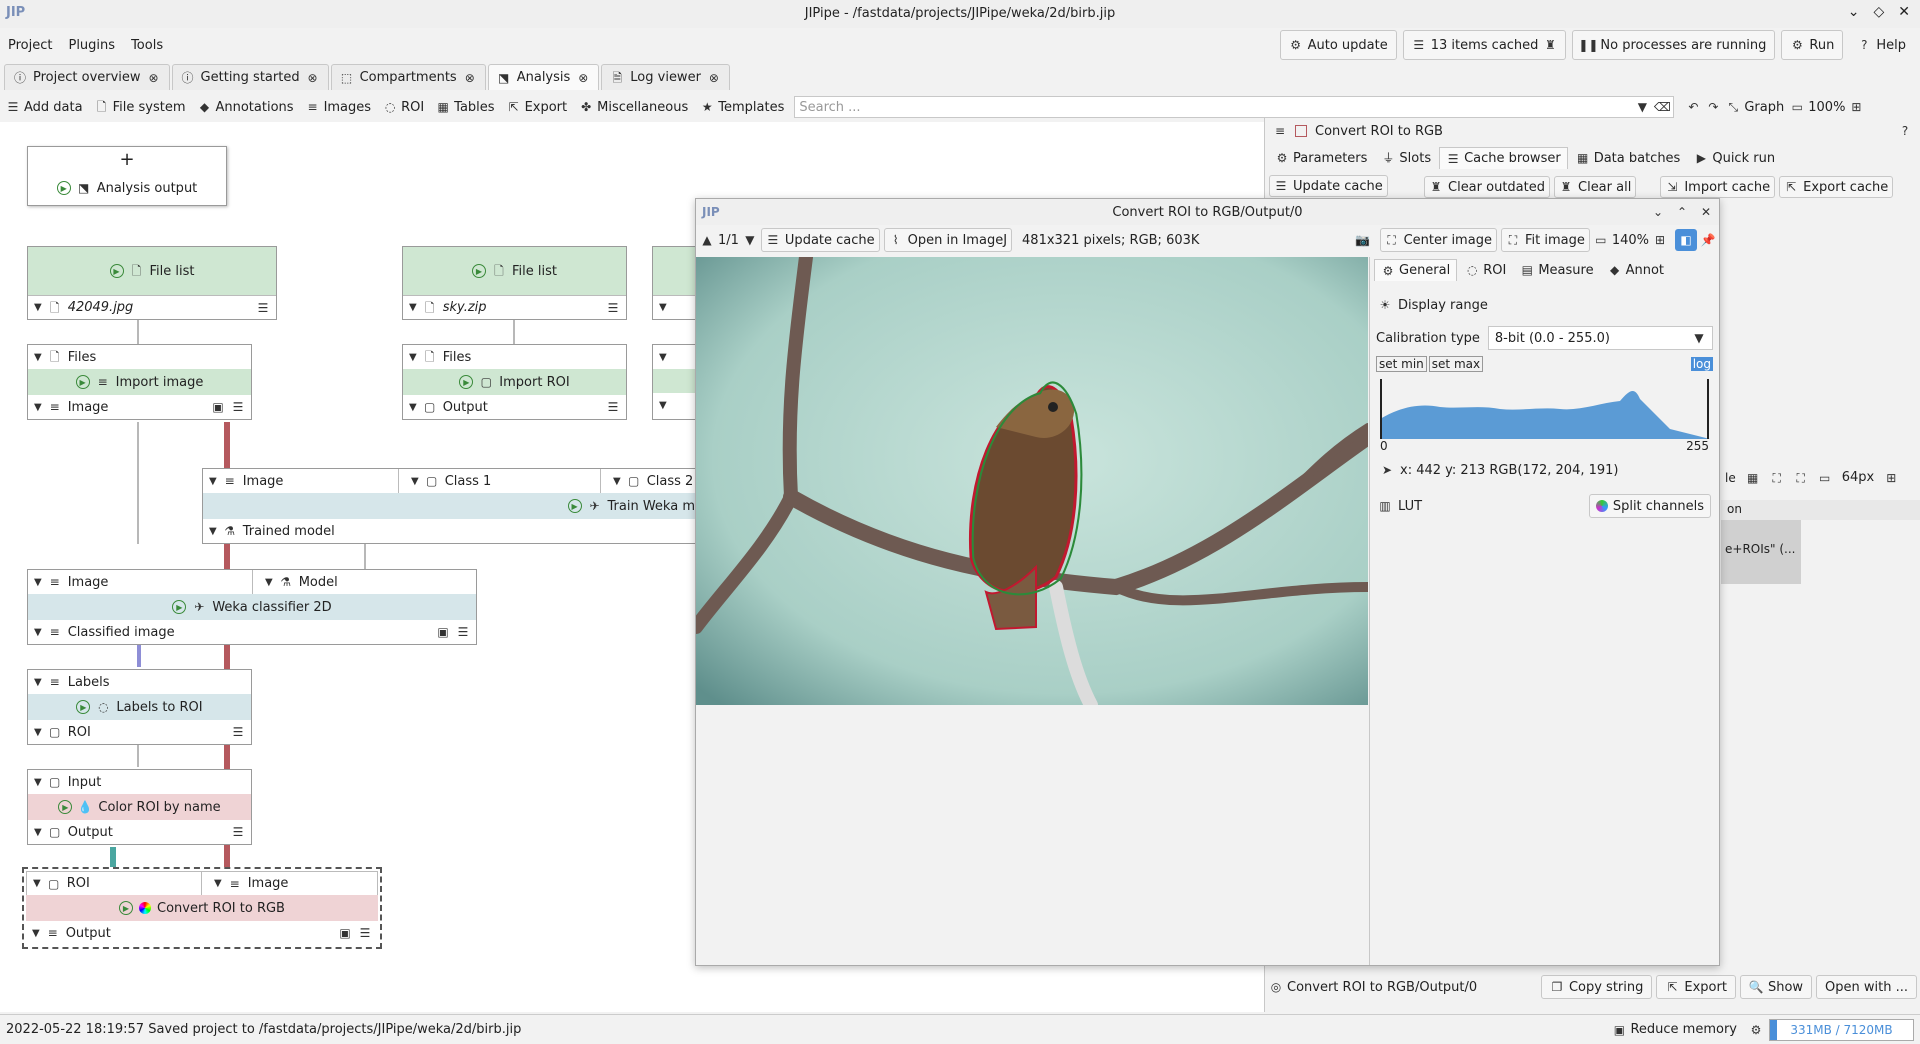 The height and width of the screenshot is (1044, 1920). What do you see at coordinates (44, 107) in the screenshot?
I see `add-data-button: ☰ Add data` at bounding box center [44, 107].